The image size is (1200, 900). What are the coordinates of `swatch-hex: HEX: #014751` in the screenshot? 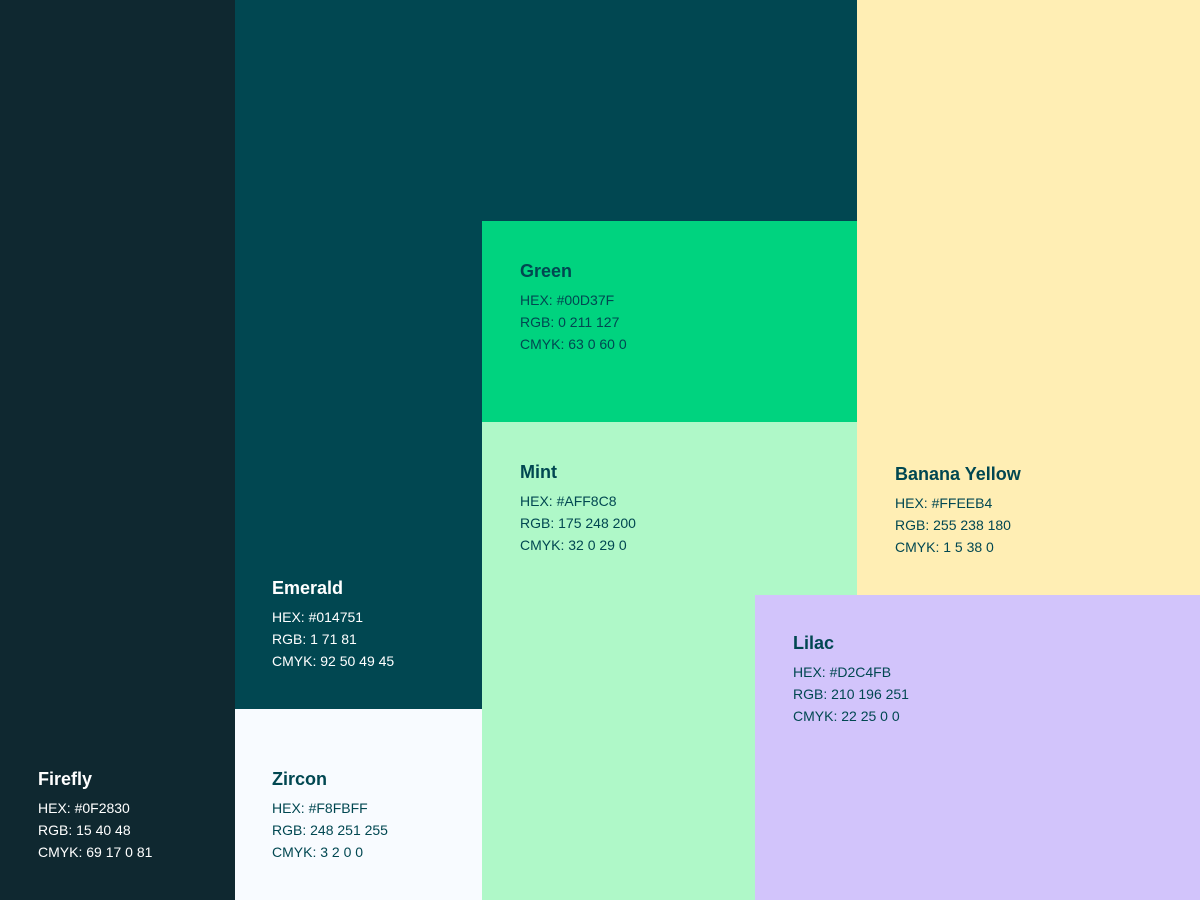 It's located at (318, 617).